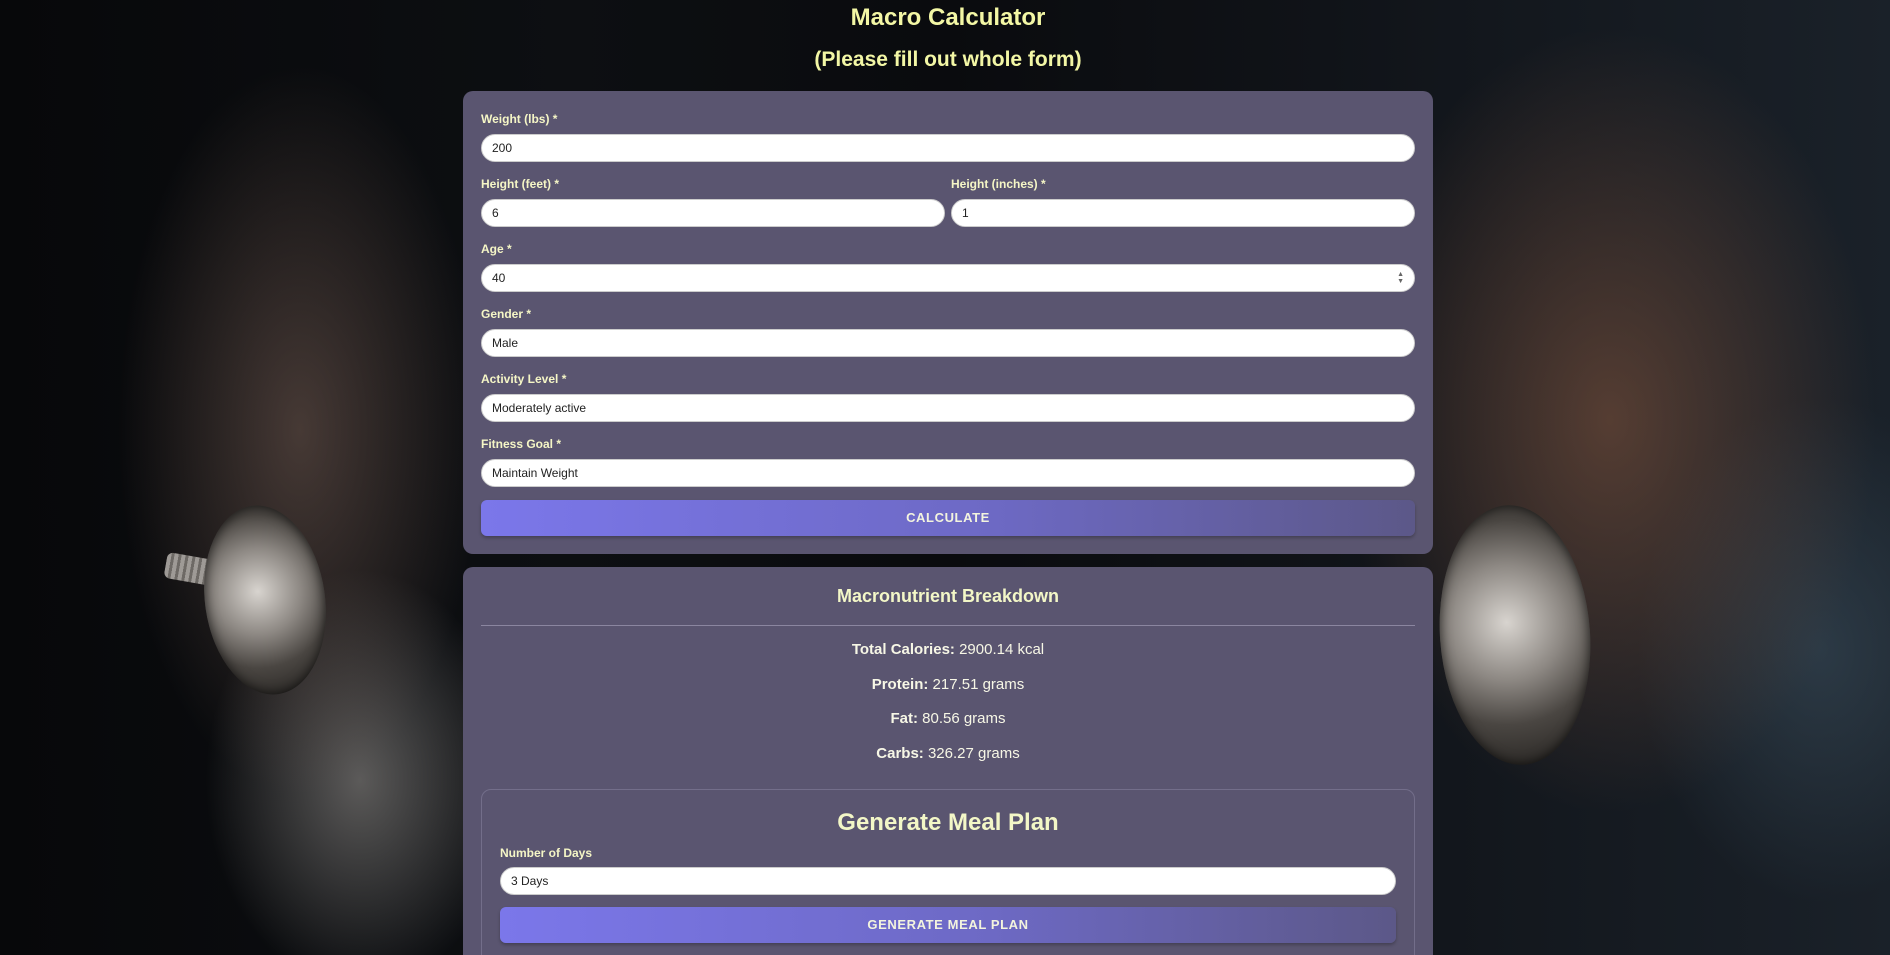 The height and width of the screenshot is (955, 1890). What do you see at coordinates (520, 184) in the screenshot?
I see `height-feet-label: Height (feet) *` at bounding box center [520, 184].